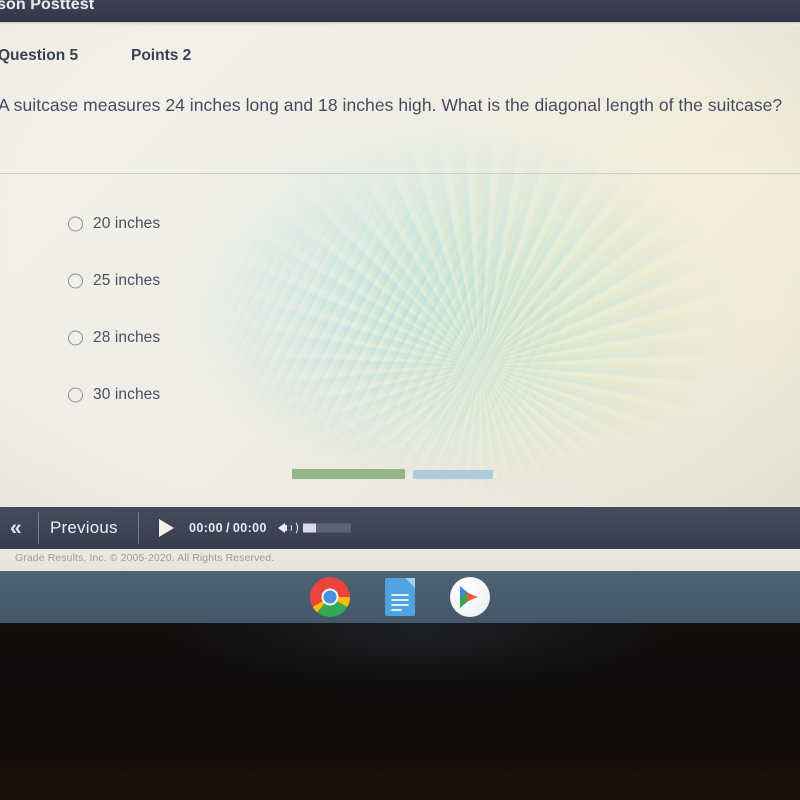 Image resolution: width=800 pixels, height=800 pixels. I want to click on google-docs-icon, so click(400, 597).